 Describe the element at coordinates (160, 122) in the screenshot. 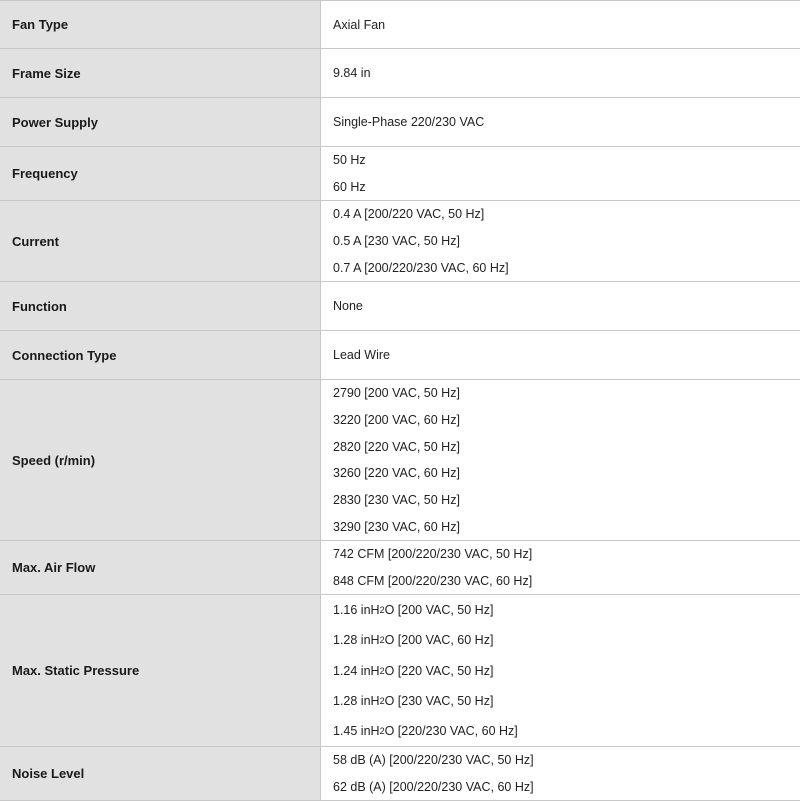

I see `spec-label: Power Supply` at that location.